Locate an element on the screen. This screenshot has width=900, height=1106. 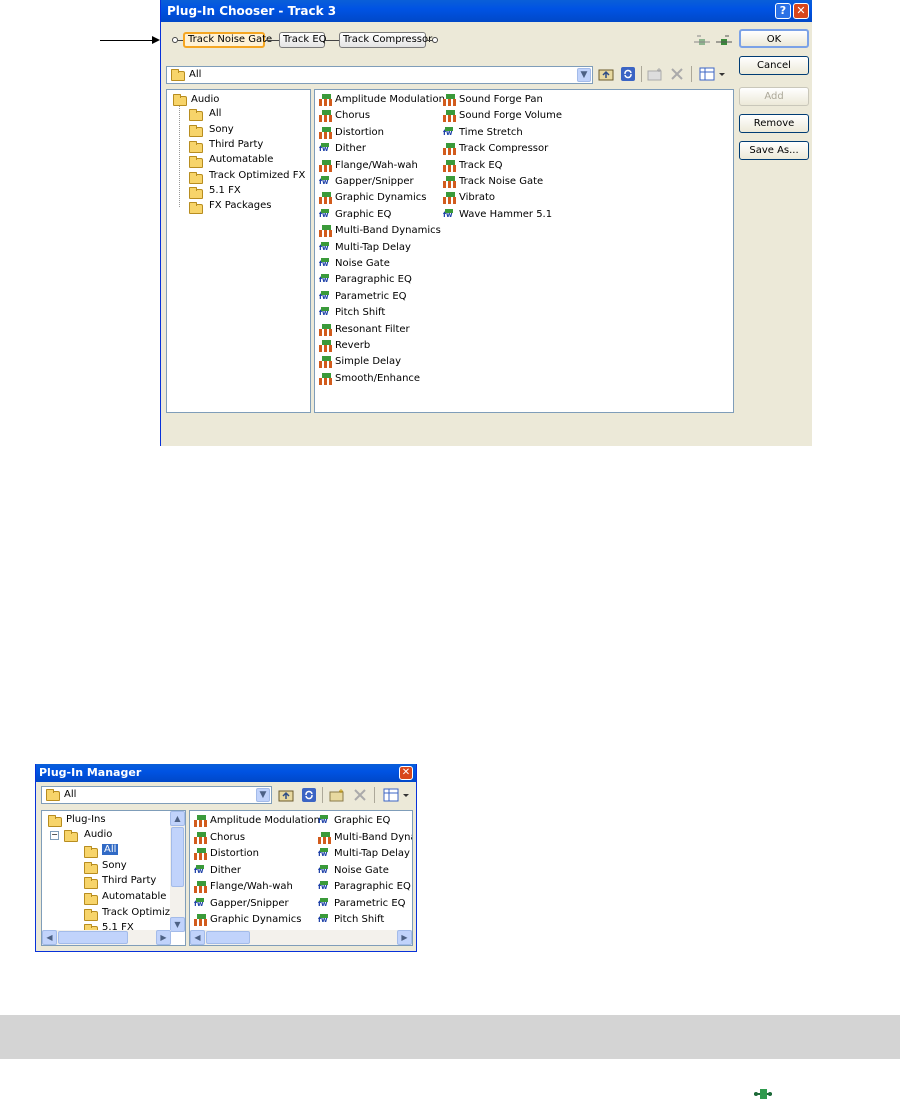
plugin-item-label: Sound Forge Volume is located at coordinates (510, 116).